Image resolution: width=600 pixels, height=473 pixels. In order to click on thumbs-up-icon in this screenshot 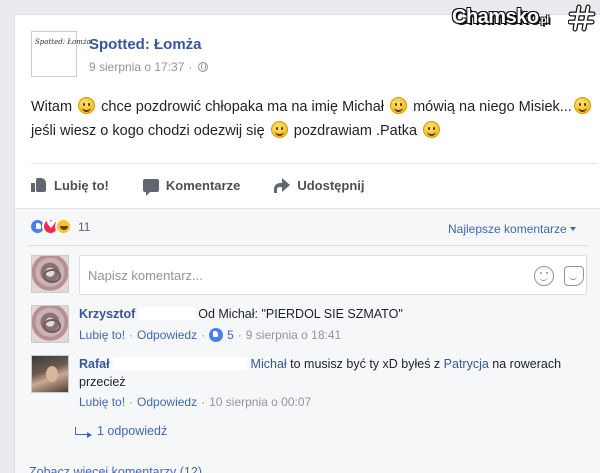, I will do `click(39, 185)`.